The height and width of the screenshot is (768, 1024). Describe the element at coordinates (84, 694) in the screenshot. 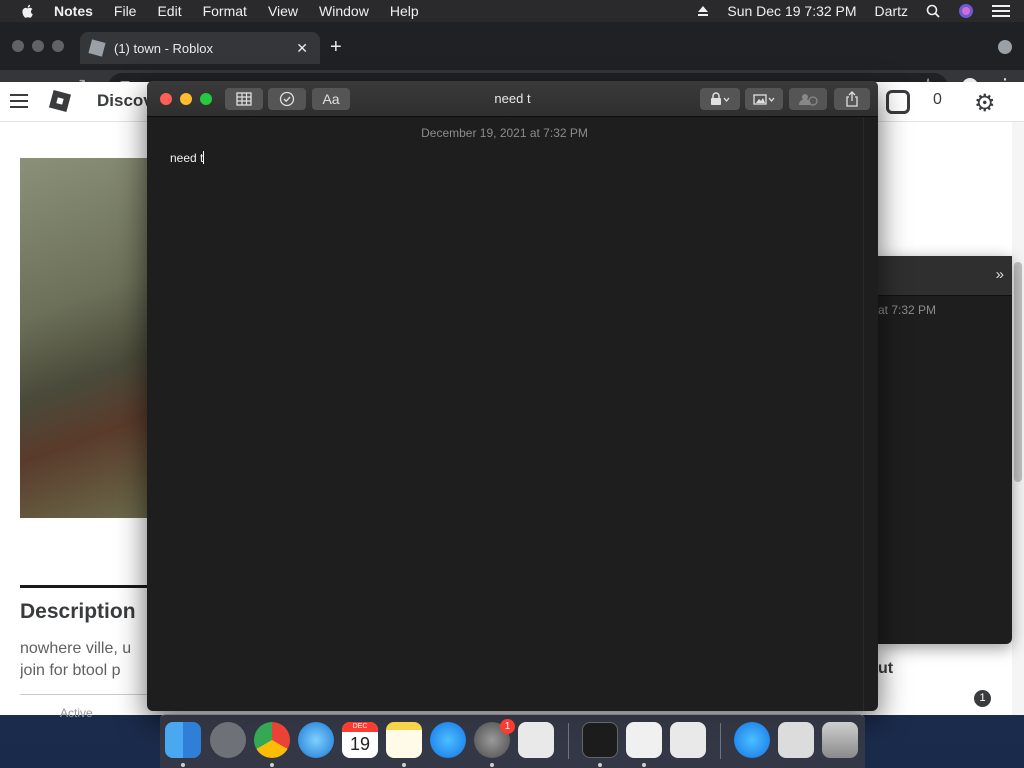

I see `description-divider` at that location.